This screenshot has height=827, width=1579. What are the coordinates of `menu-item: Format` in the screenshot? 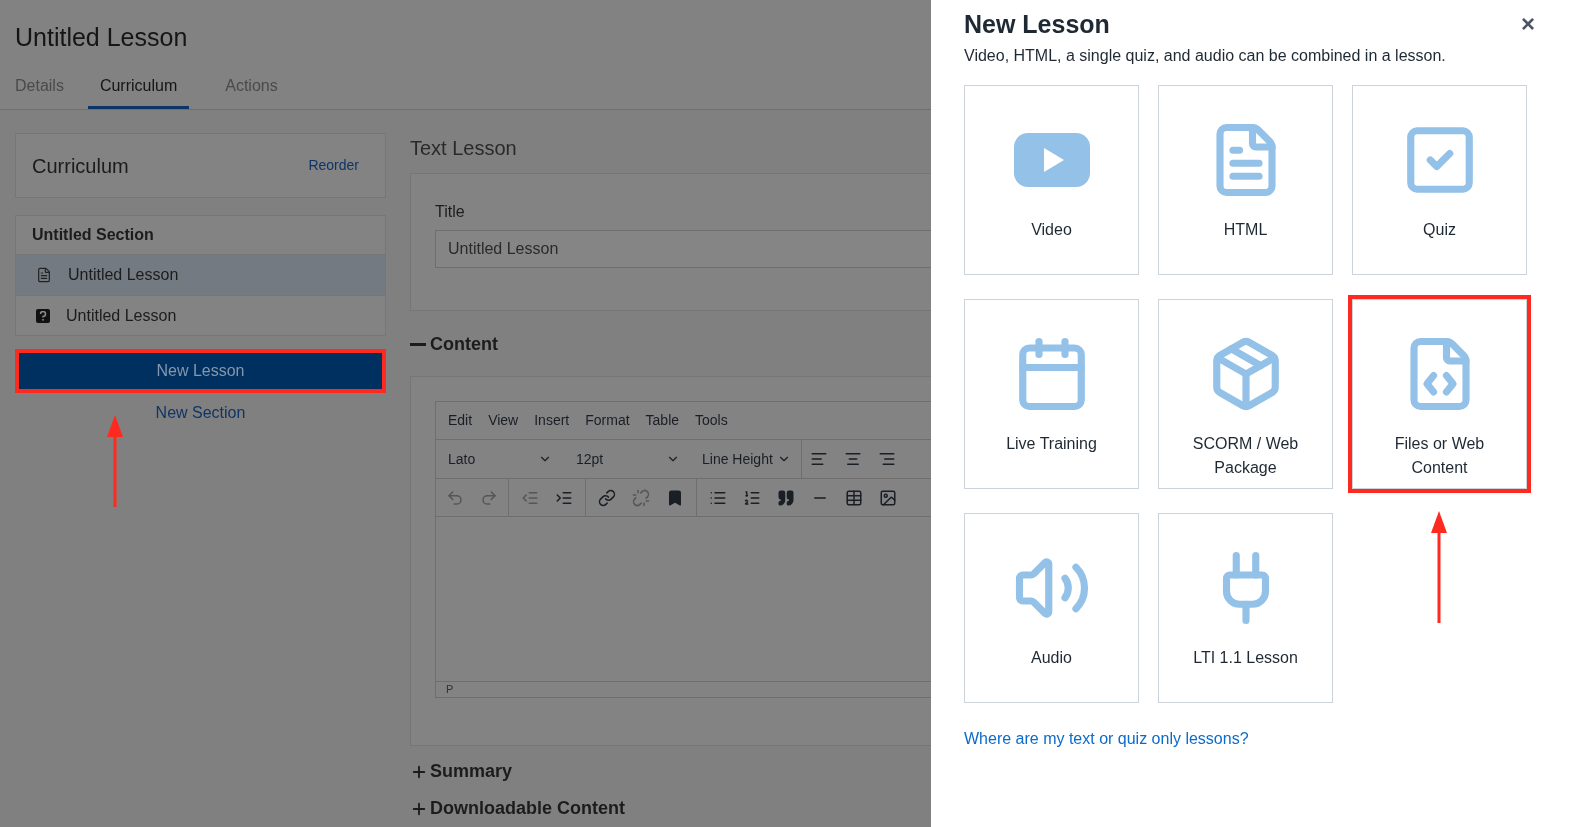 It's located at (607, 420).